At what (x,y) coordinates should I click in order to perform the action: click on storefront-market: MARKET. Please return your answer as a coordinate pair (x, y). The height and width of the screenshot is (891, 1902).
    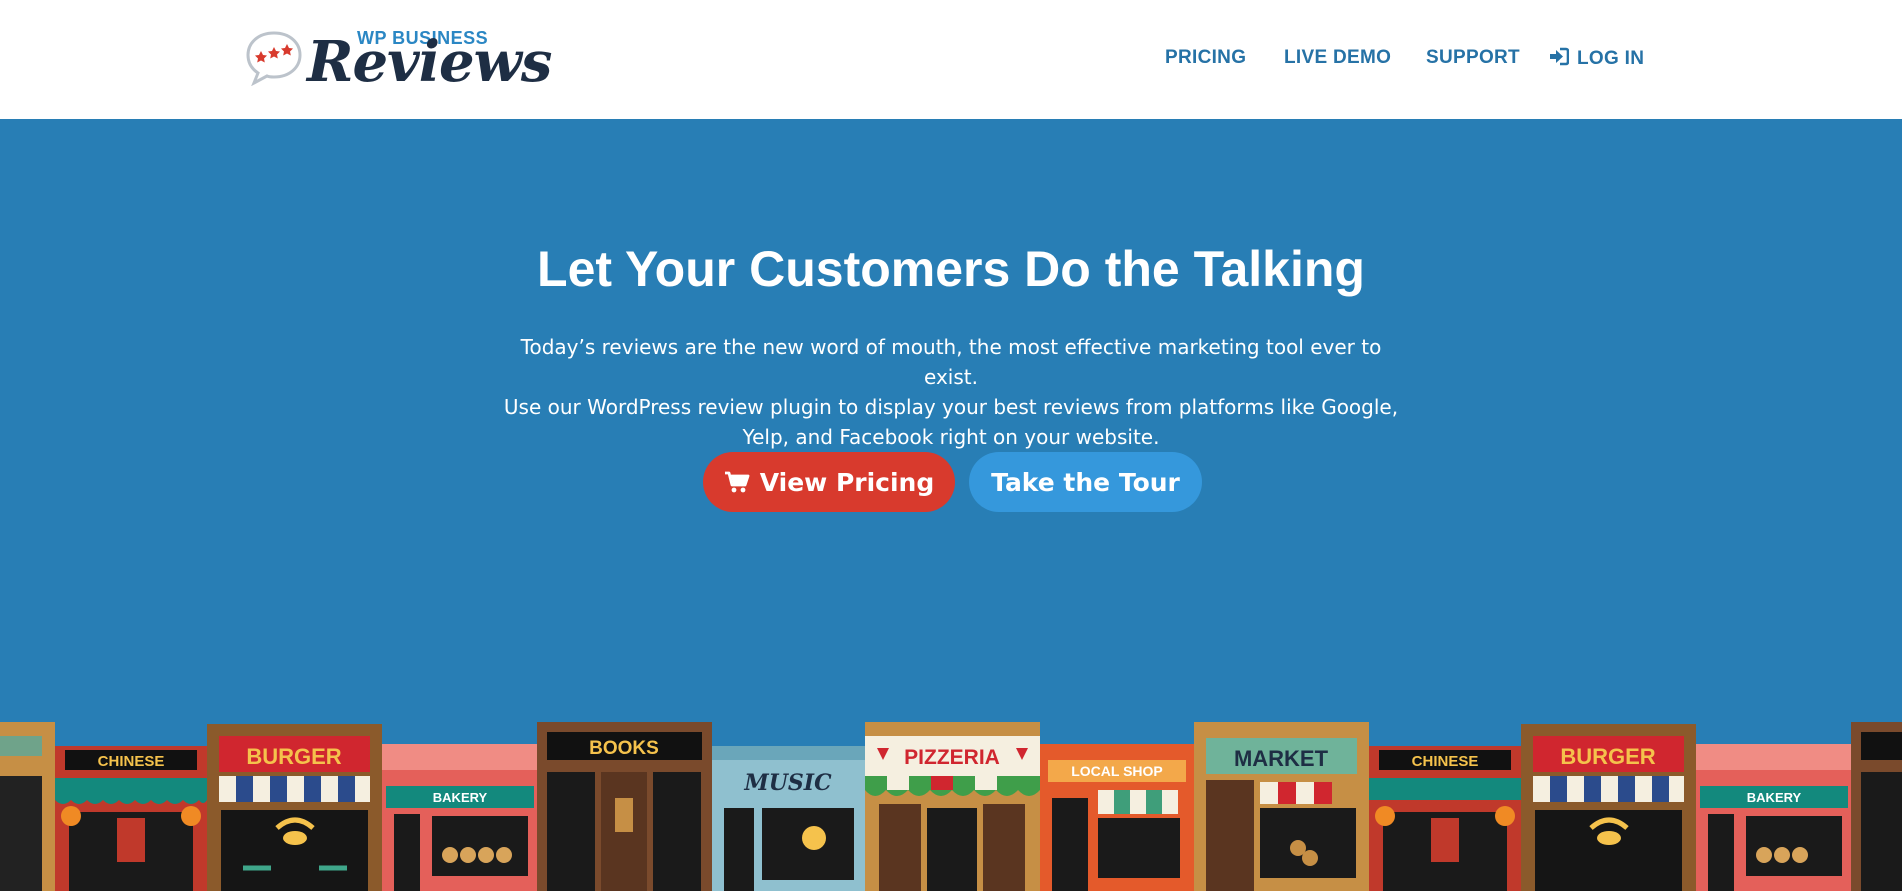
    Looking at the image, I should click on (1281, 806).